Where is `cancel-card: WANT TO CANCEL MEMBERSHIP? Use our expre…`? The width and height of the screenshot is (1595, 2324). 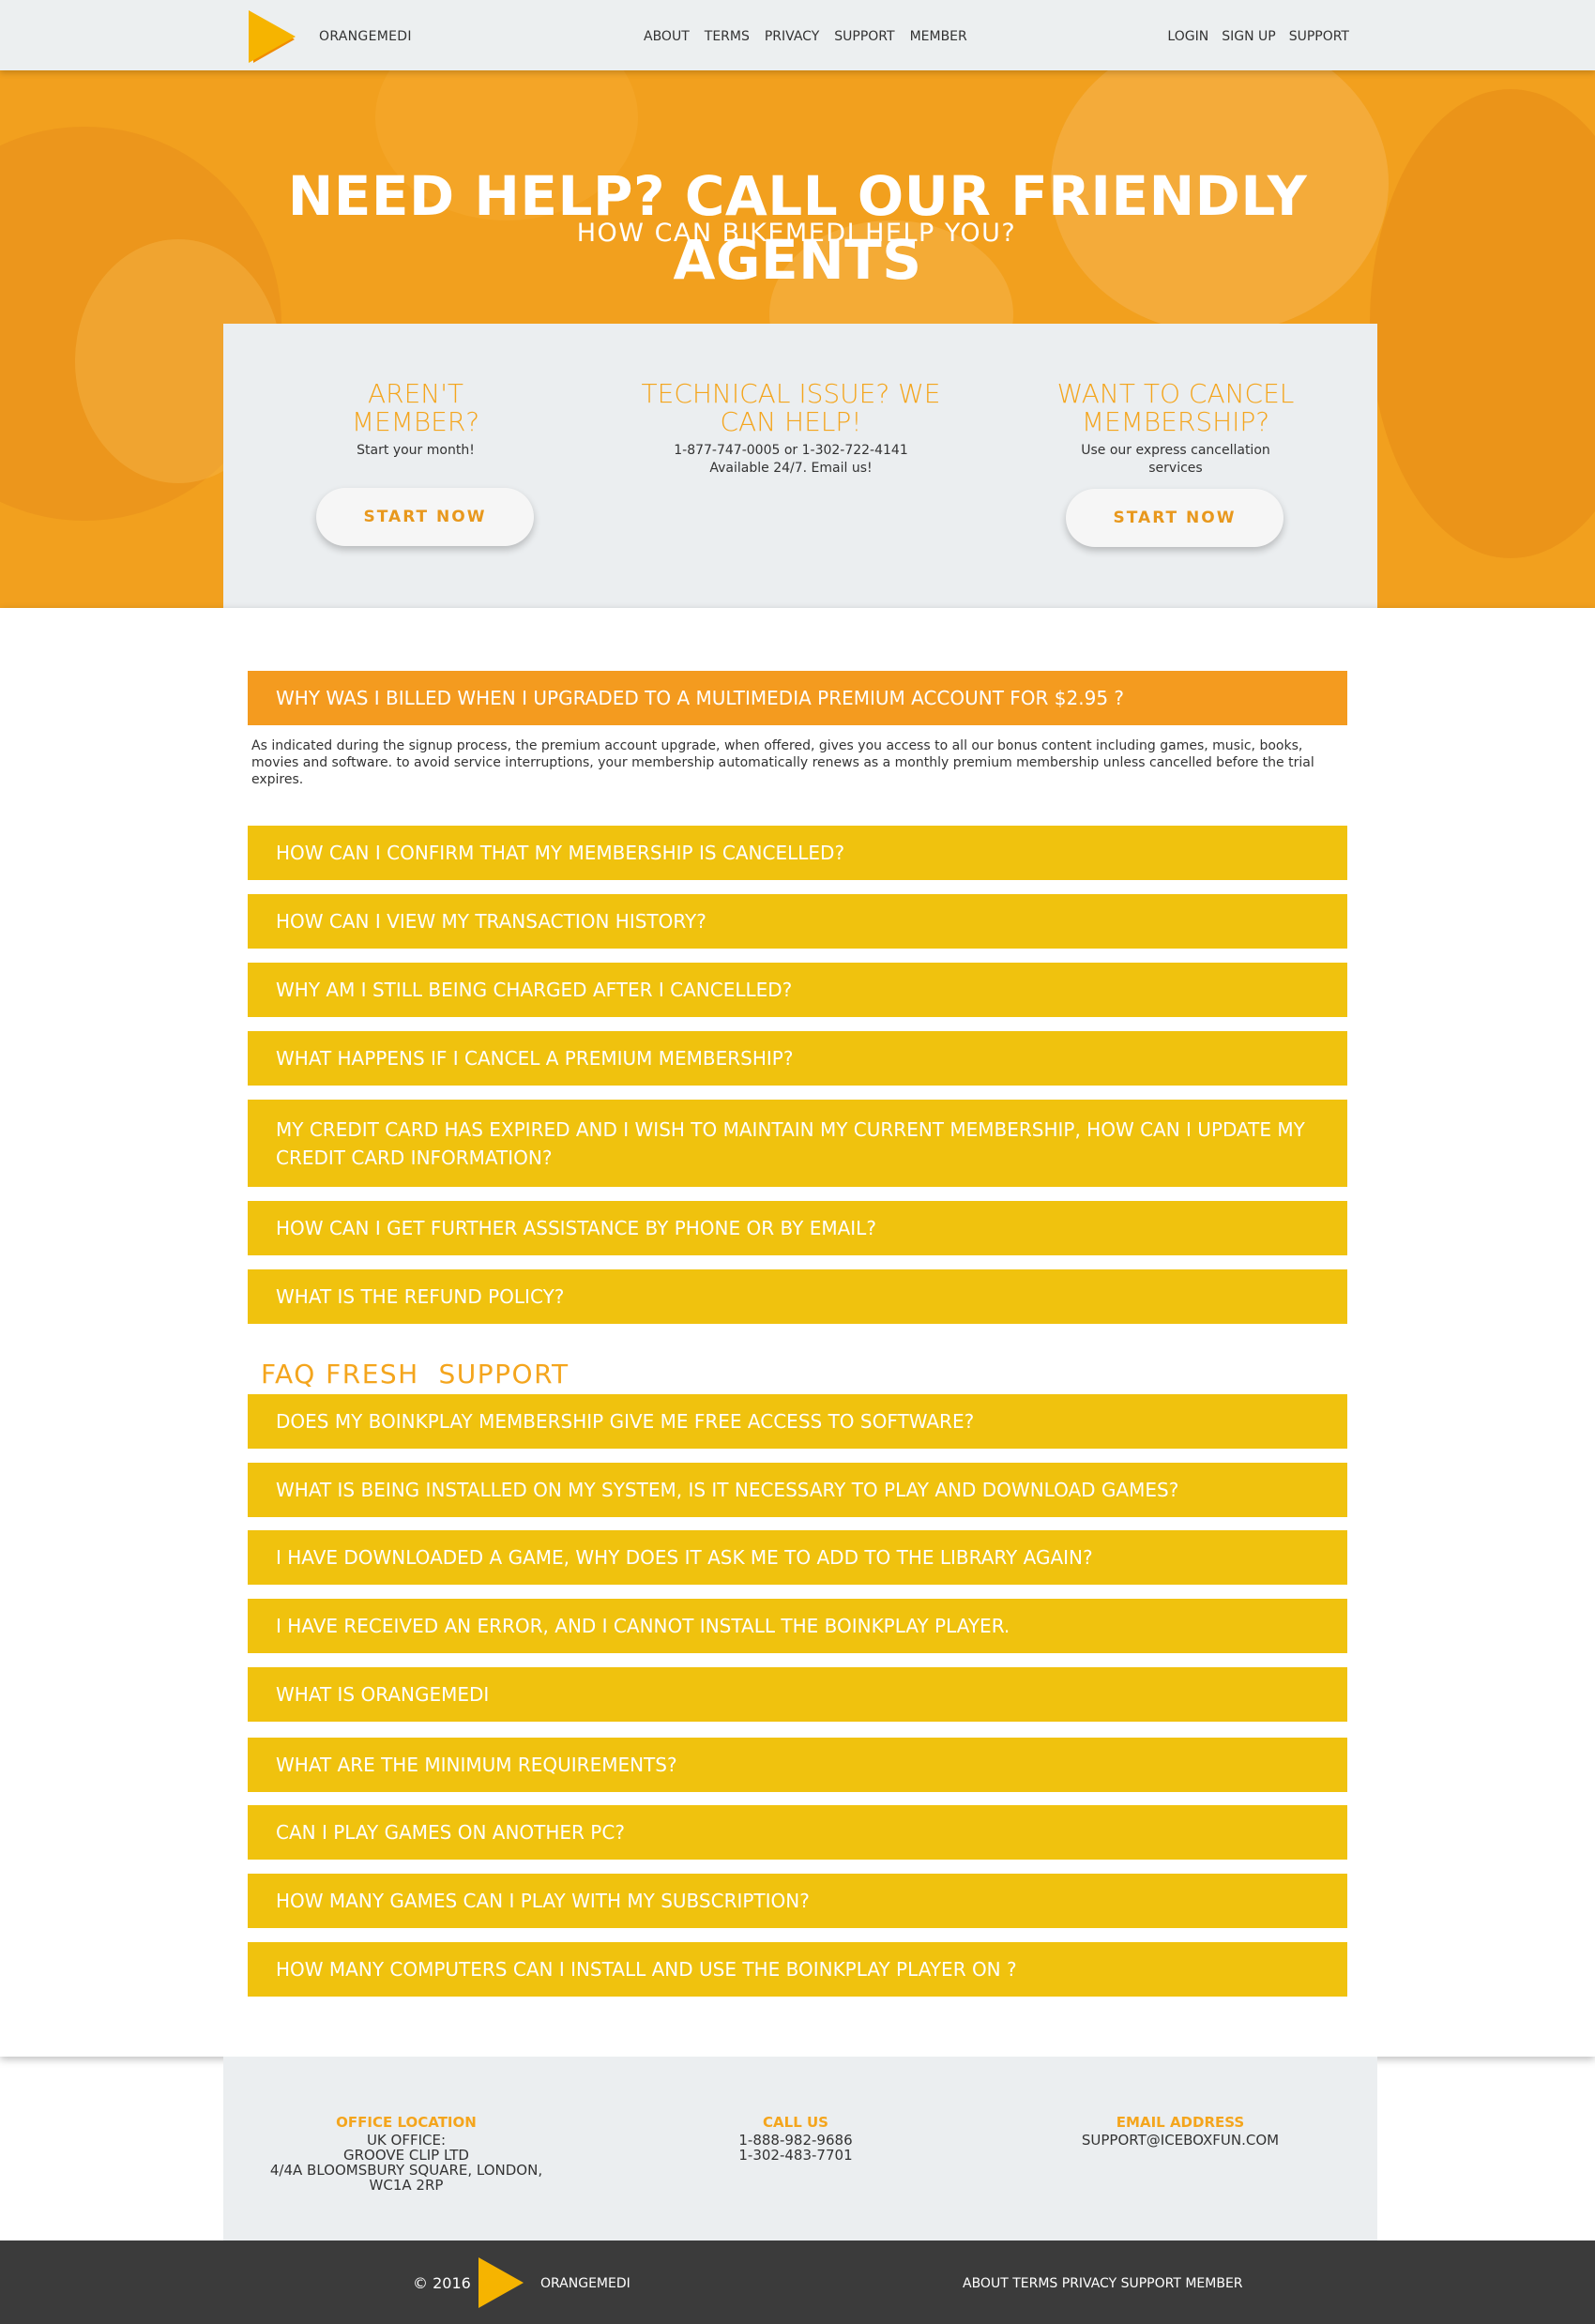
cancel-card: WANT TO CANCEL MEMBERSHIP? Use our expre… is located at coordinates (1176, 429).